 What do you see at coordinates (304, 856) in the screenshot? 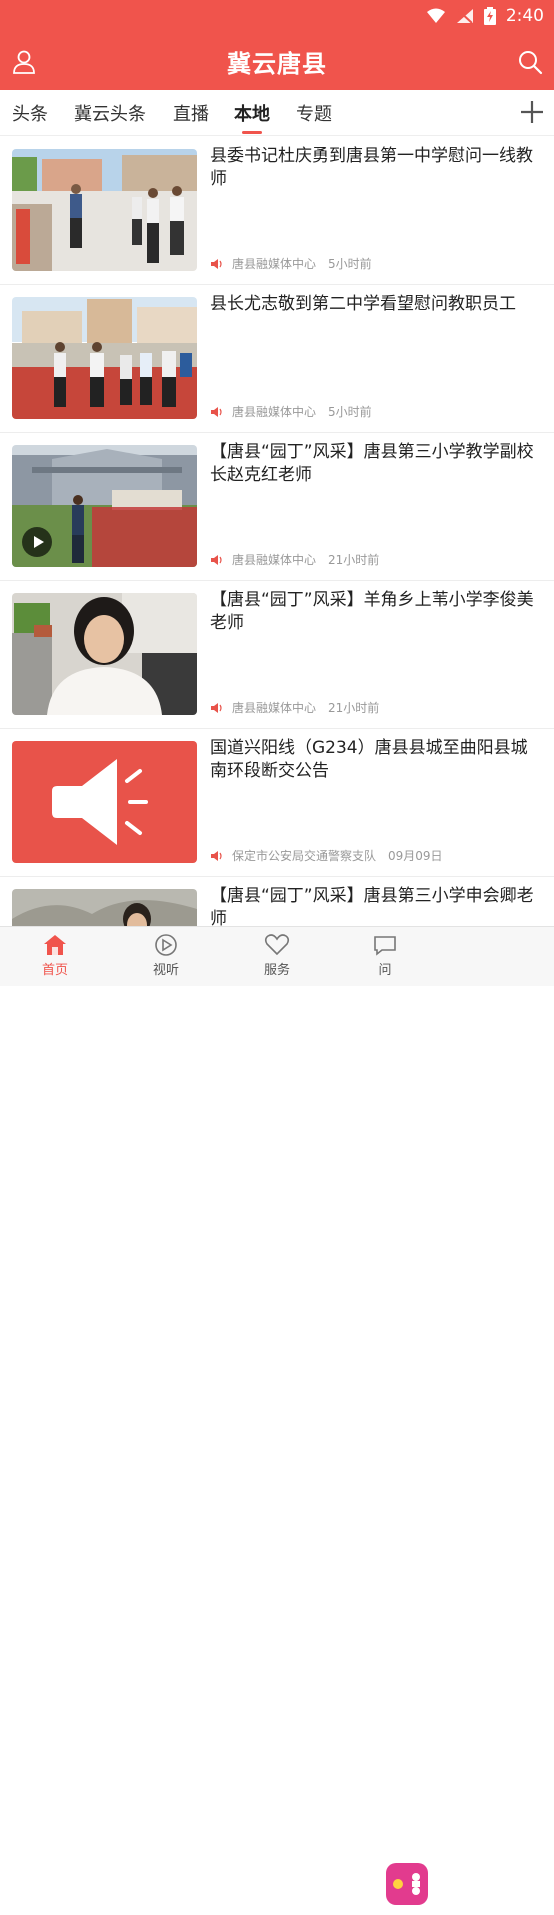
I see `news-source: 保定市公安局交通警察支队` at bounding box center [304, 856].